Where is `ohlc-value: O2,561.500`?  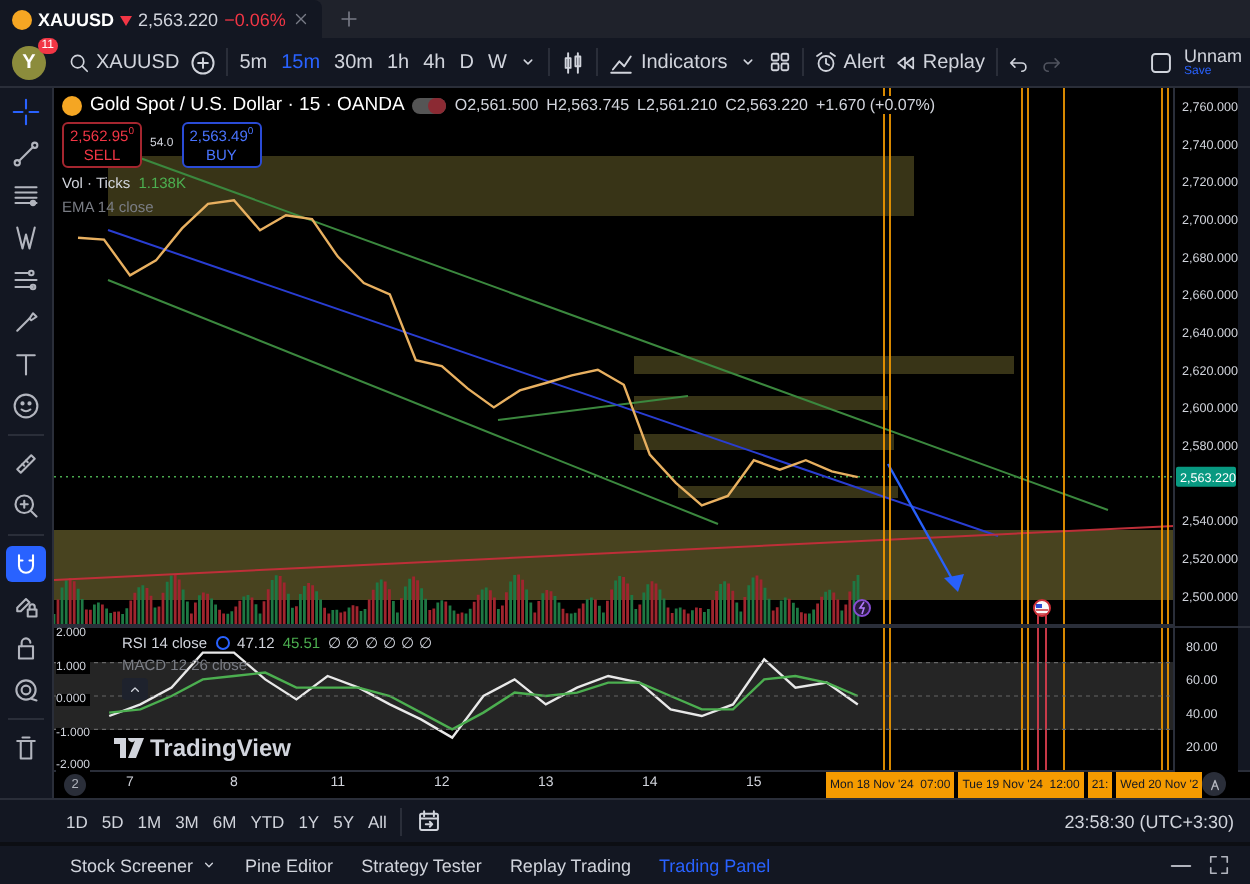
ohlc-value: O2,561.500 is located at coordinates (496, 105).